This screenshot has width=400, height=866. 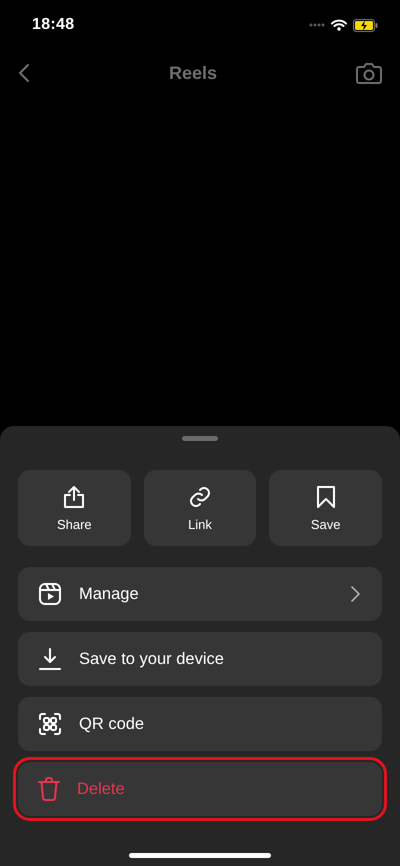 What do you see at coordinates (369, 73) in the screenshot?
I see `camera-icon` at bounding box center [369, 73].